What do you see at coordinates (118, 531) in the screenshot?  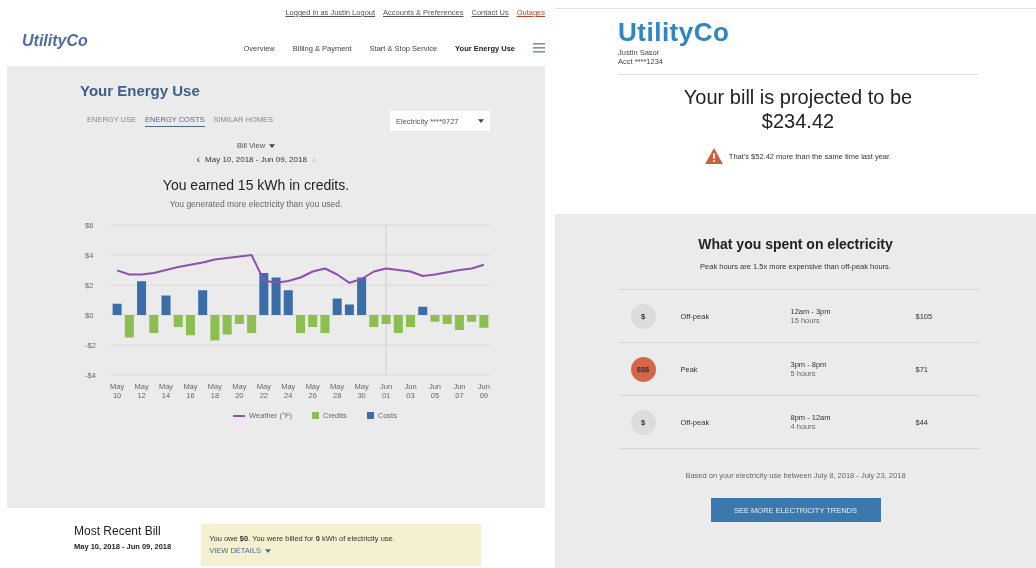 I see `section-title: Most Recent Bill` at bounding box center [118, 531].